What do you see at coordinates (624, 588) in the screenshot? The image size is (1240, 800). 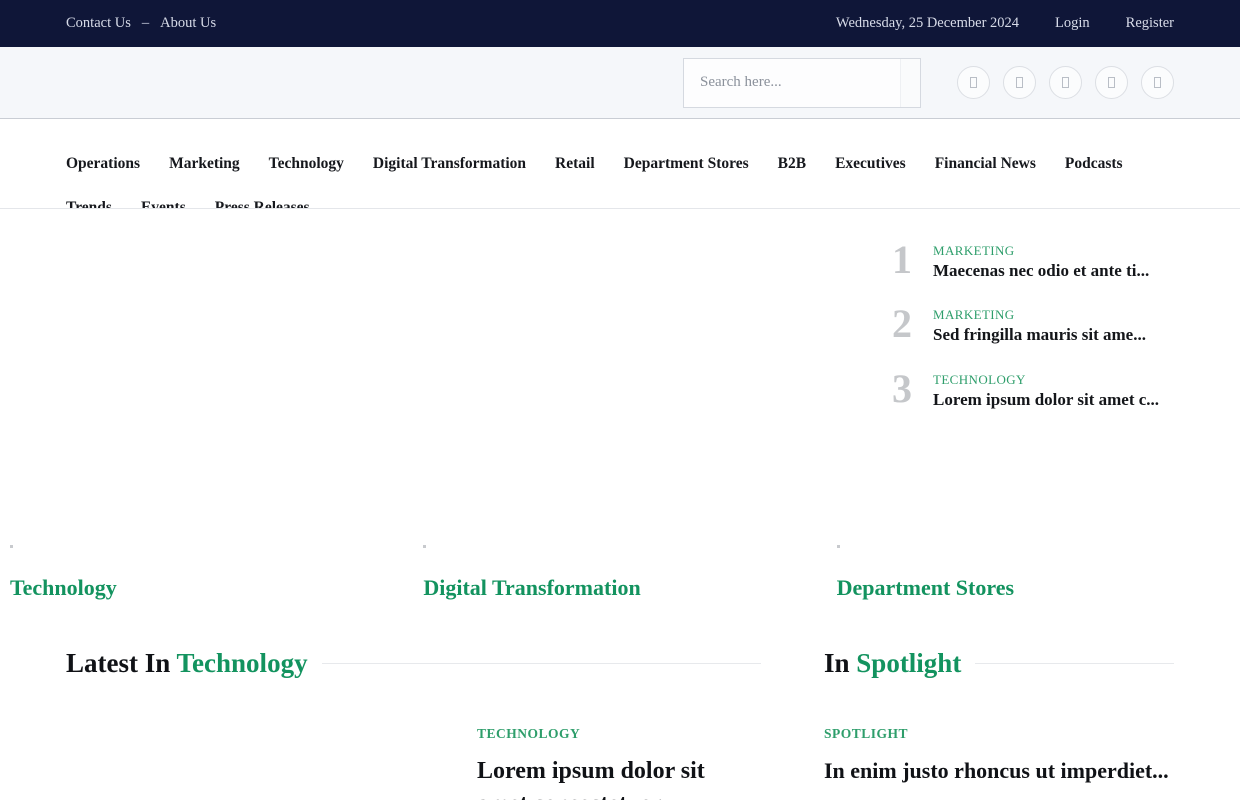 I see `category-label: Digital Transformation` at bounding box center [624, 588].